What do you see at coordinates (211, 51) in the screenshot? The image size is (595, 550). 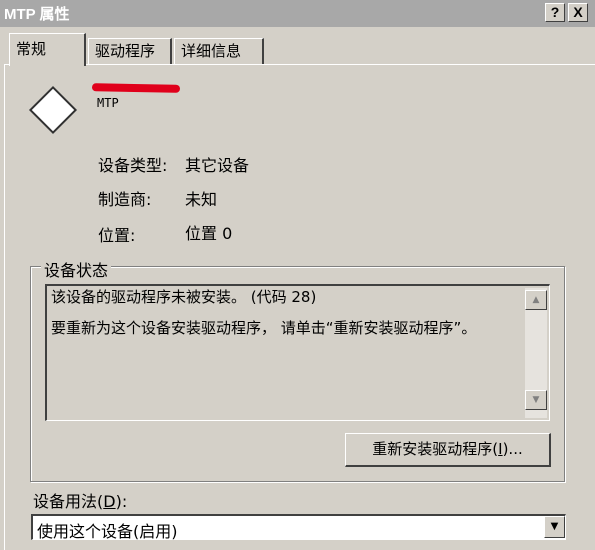 I see `tab-label: 详细信息` at bounding box center [211, 51].